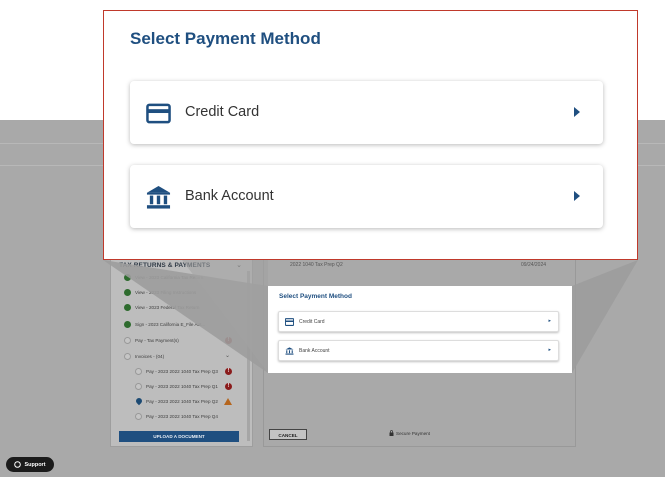 Image resolution: width=665 pixels, height=477 pixels. Describe the element at coordinates (18, 464) in the screenshot. I see `chat-icon` at that location.